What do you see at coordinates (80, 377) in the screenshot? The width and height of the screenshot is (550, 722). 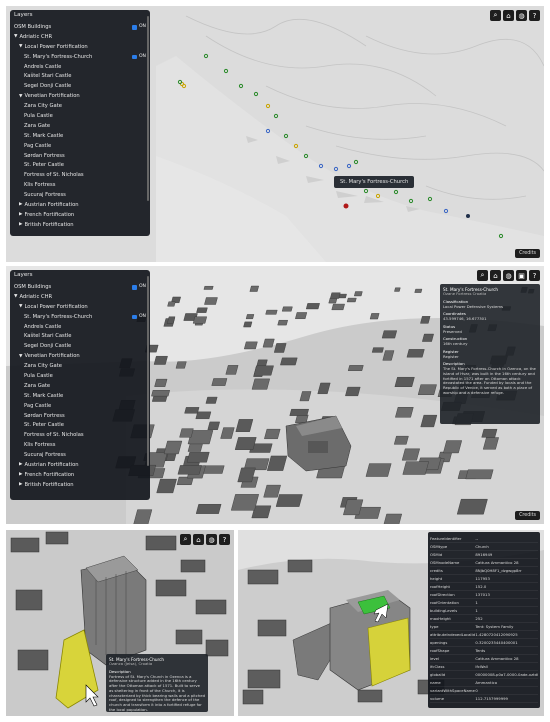 I see `layer-item-2: Pula Castle` at bounding box center [80, 377].